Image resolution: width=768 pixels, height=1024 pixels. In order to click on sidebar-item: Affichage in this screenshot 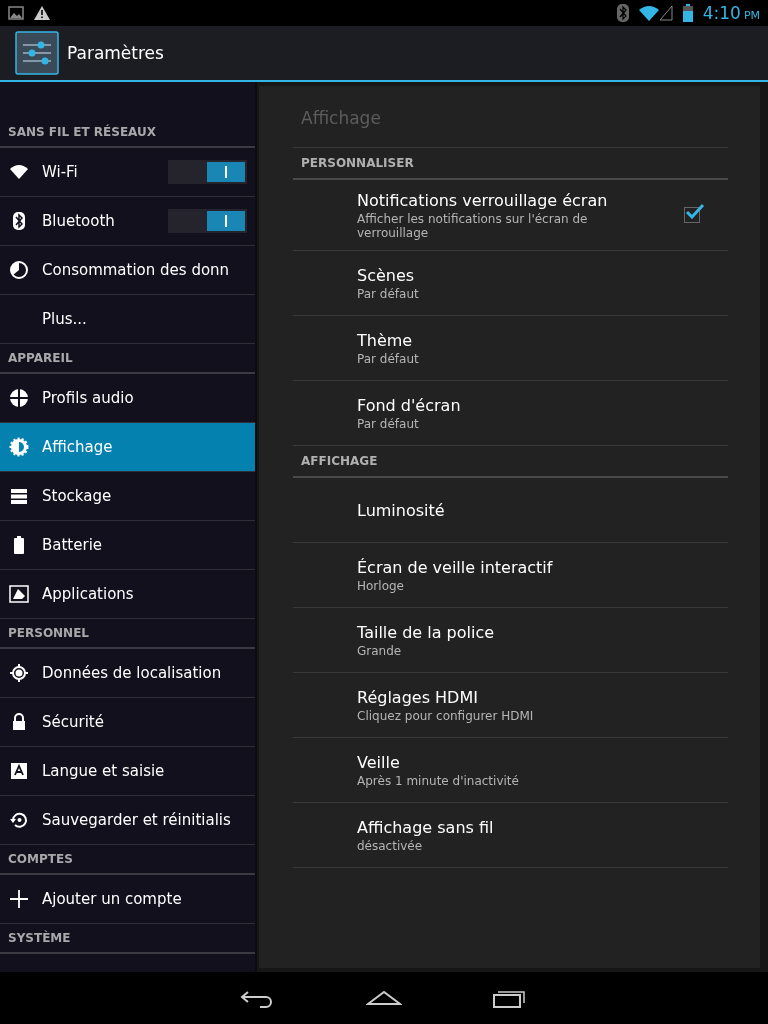, I will do `click(127, 447)`.